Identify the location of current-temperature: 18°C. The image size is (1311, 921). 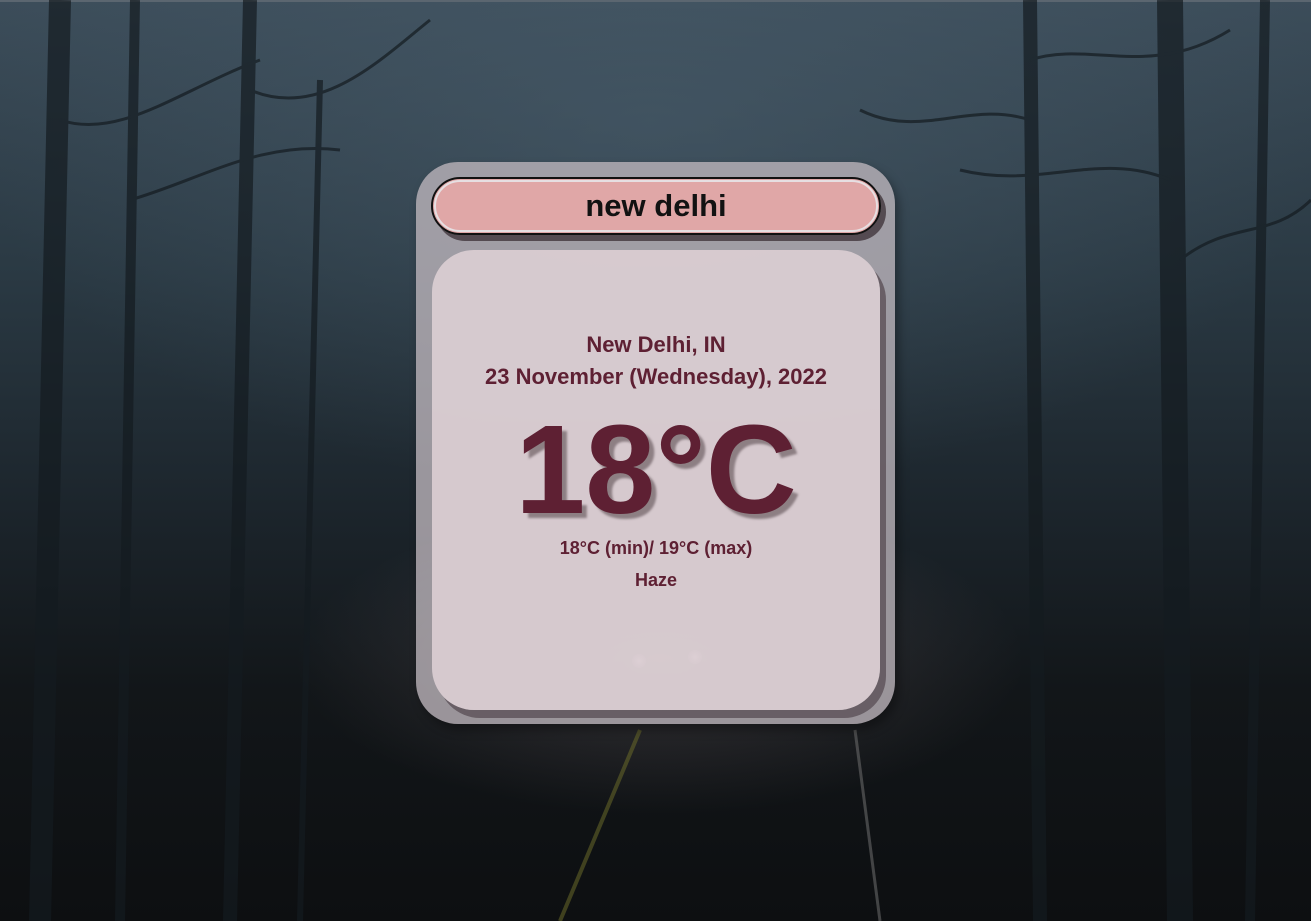
(656, 469).